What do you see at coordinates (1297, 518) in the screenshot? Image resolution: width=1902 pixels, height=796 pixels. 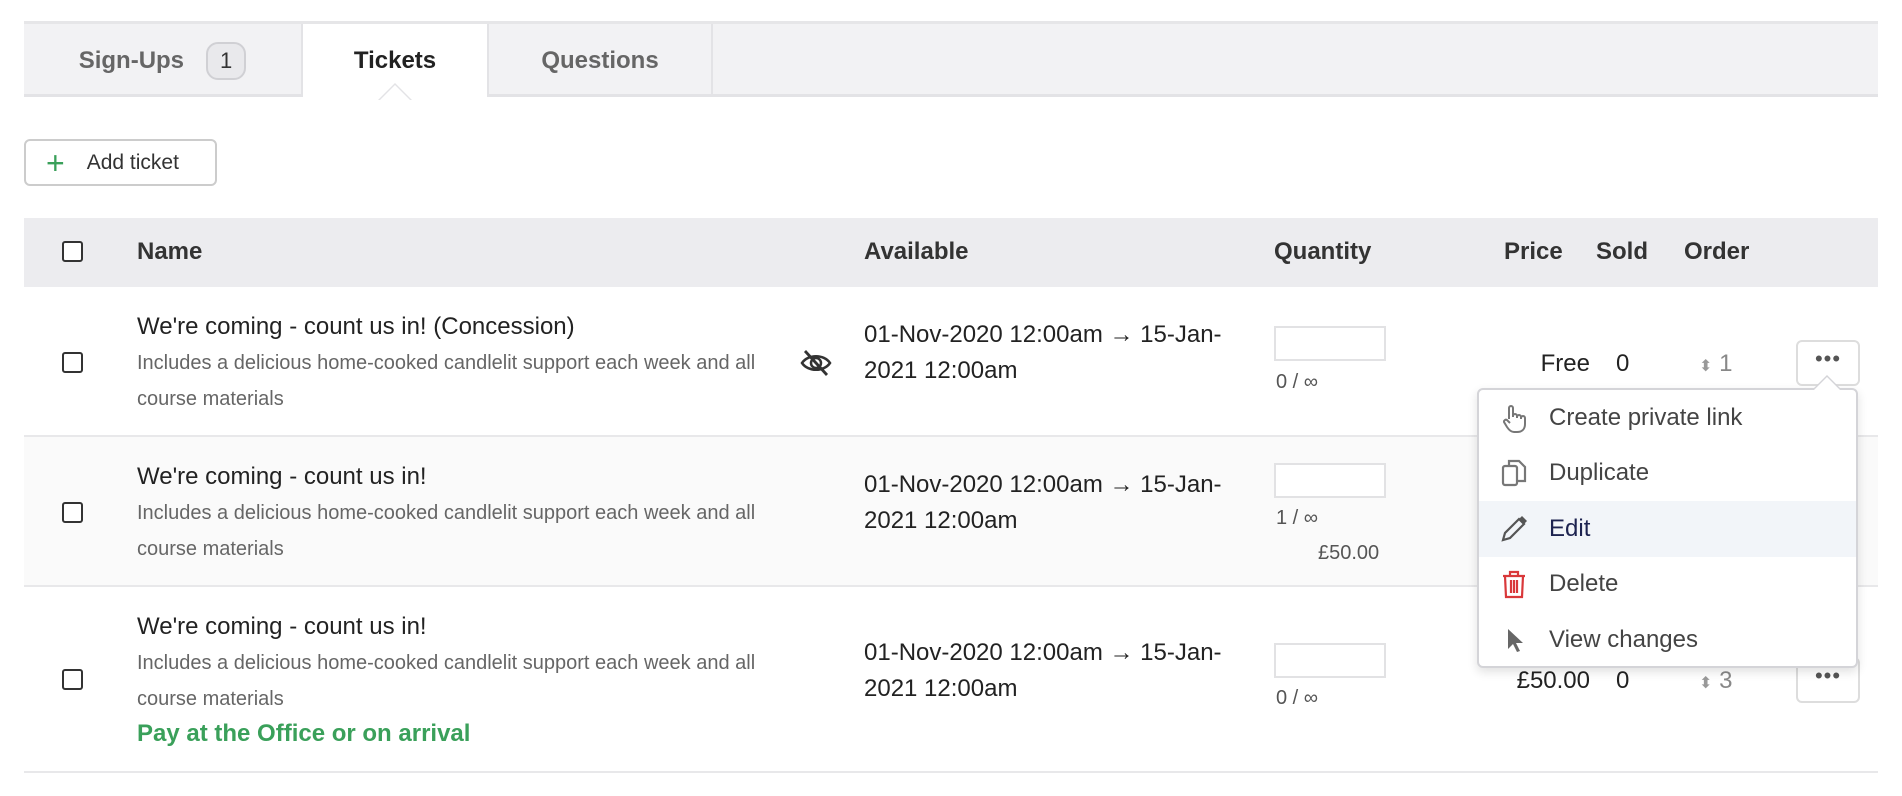 I see `quantity-sold-text: 1 / ∞` at bounding box center [1297, 518].